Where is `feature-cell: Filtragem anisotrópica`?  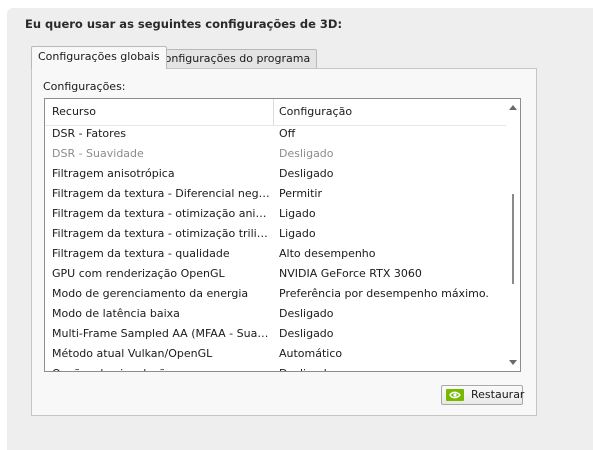 feature-cell: Filtragem anisotrópica is located at coordinates (113, 173).